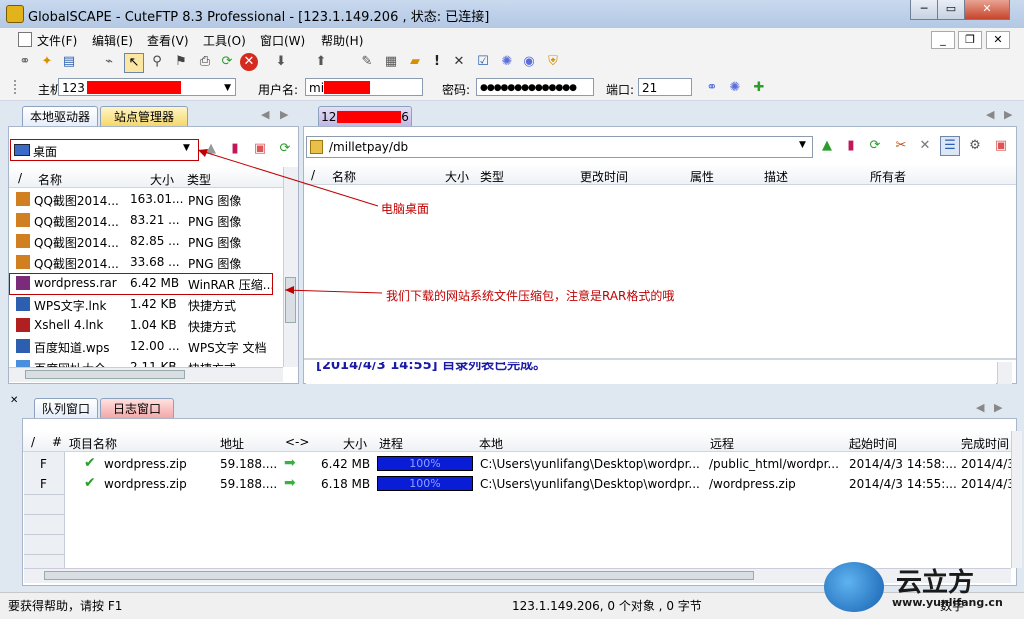  Describe the element at coordinates (998, 407) in the screenshot. I see `tab-scroll-right-icon: ▶` at that location.